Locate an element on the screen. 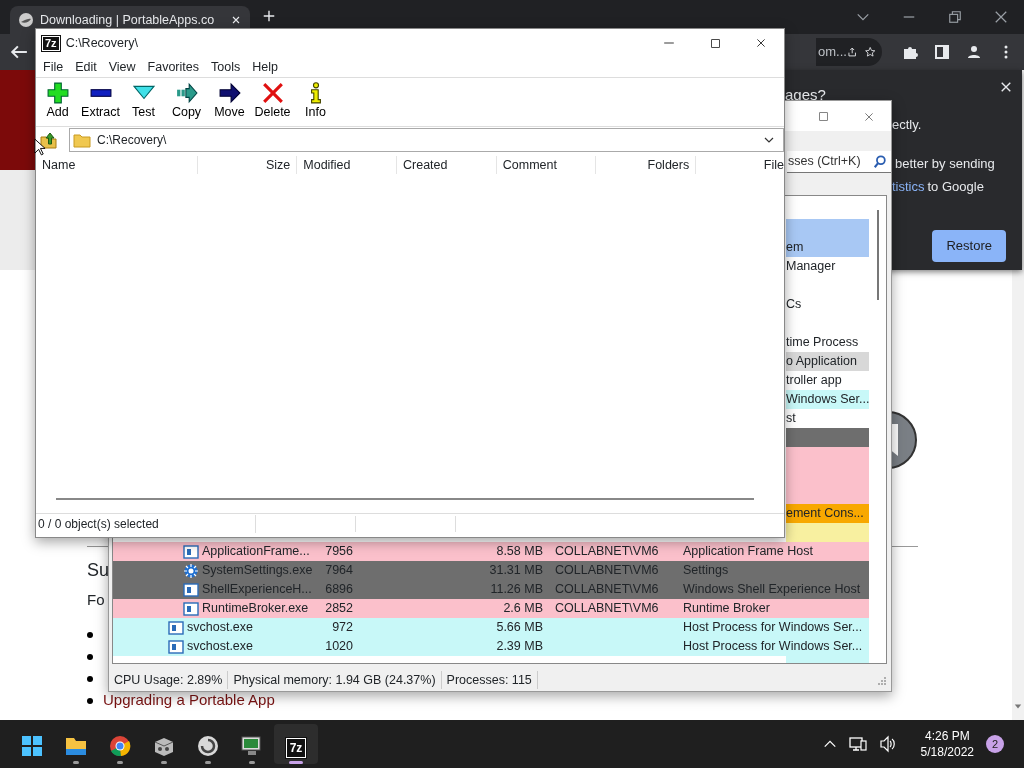 This screenshot has width=1024, height=768. toolbar-button: Add is located at coordinates (57, 101).